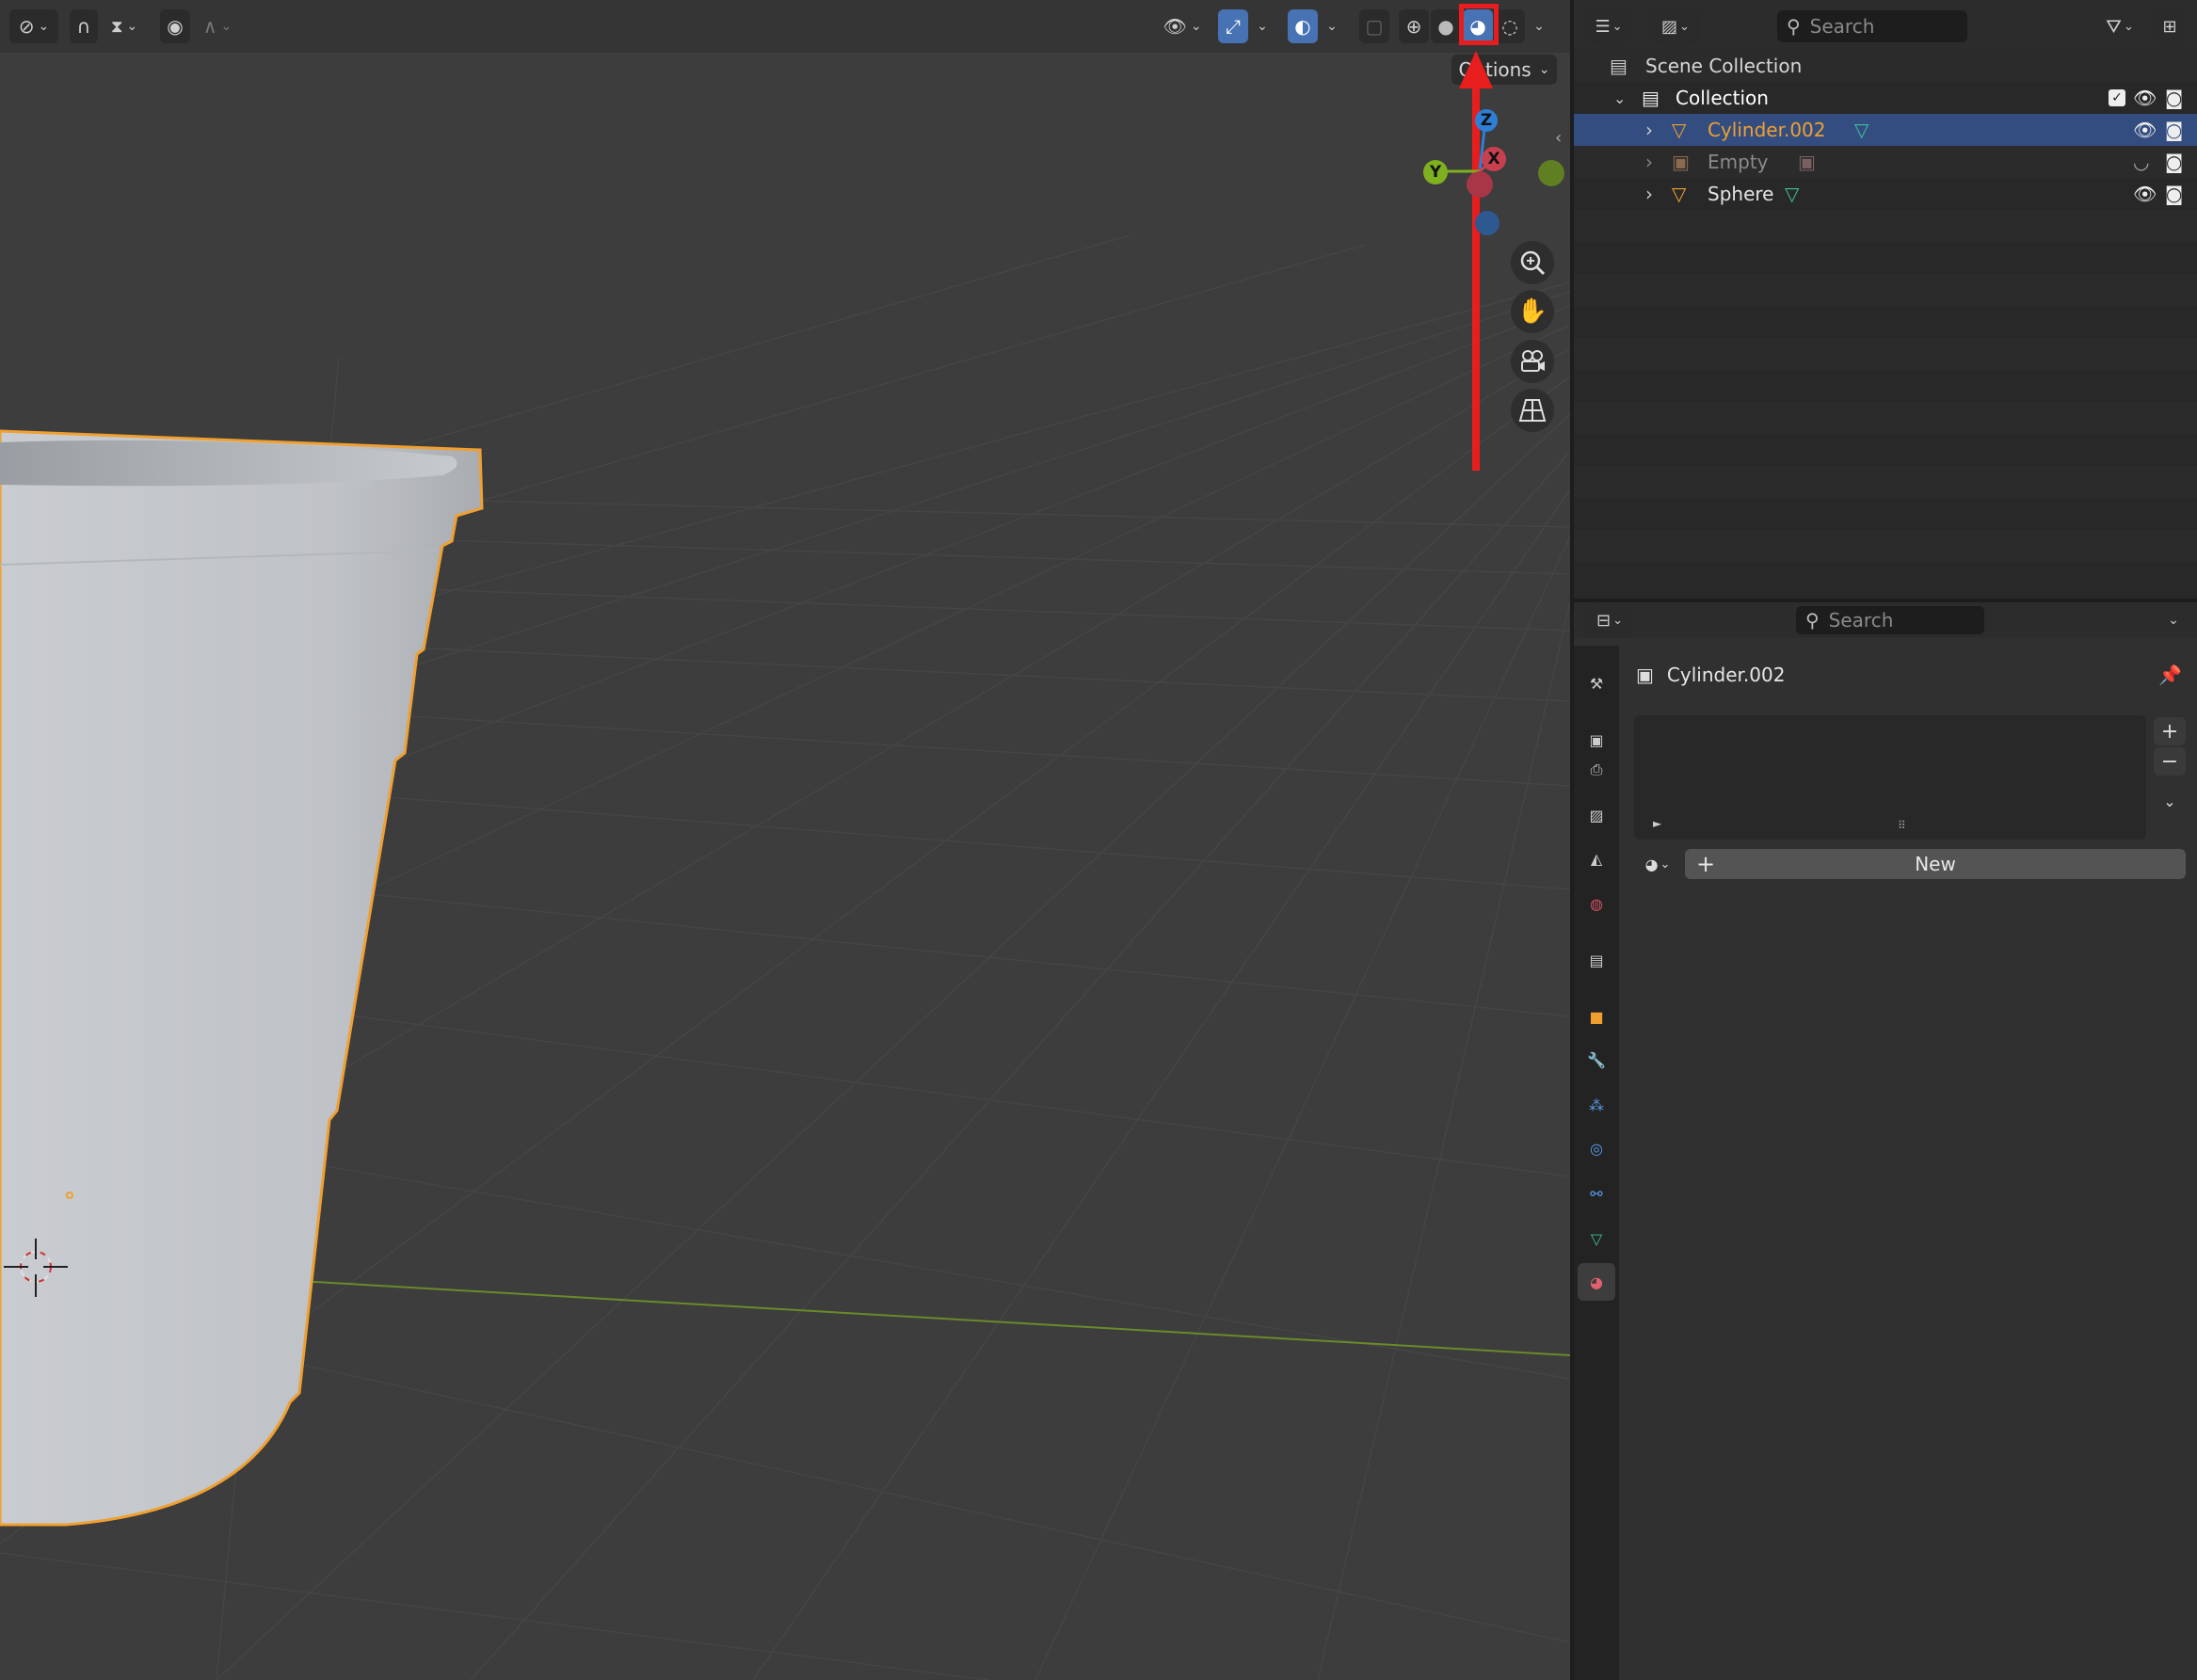 The image size is (2197, 1680). I want to click on editor-type-button: ☰ ⌄, so click(1608, 26).